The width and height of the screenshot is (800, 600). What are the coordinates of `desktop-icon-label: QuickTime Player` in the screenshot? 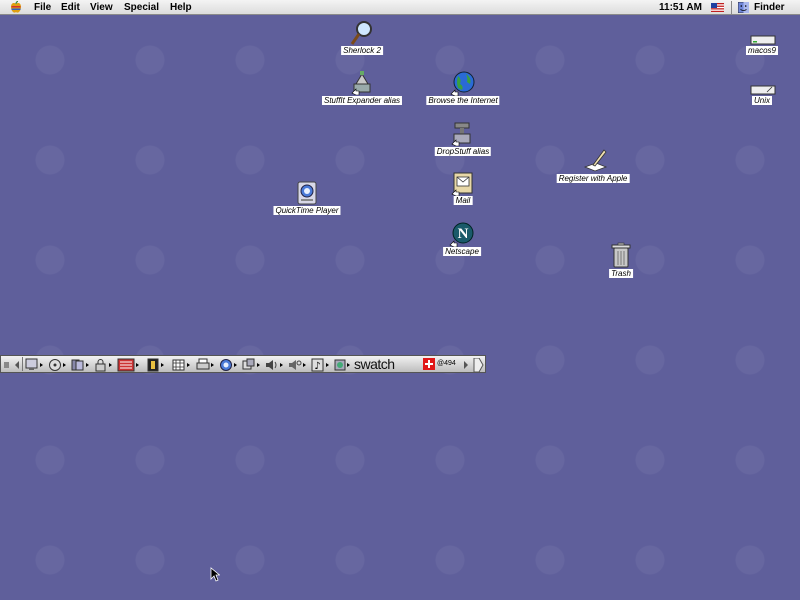 It's located at (307, 210).